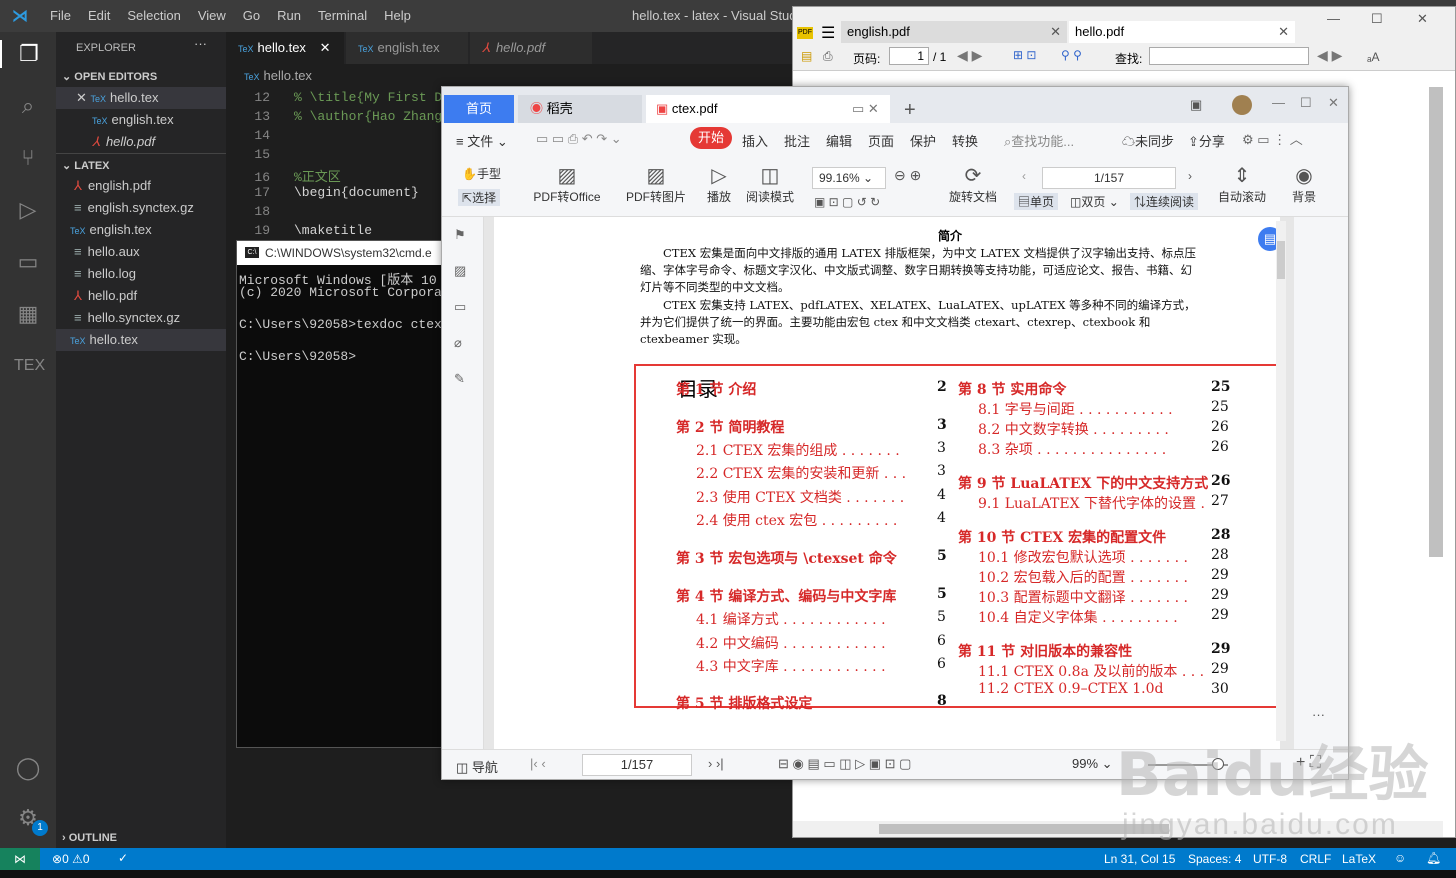 Image resolution: width=1456 pixels, height=878 pixels. I want to click on open-editor-item: ⅄ hello.pdf, so click(141, 142).